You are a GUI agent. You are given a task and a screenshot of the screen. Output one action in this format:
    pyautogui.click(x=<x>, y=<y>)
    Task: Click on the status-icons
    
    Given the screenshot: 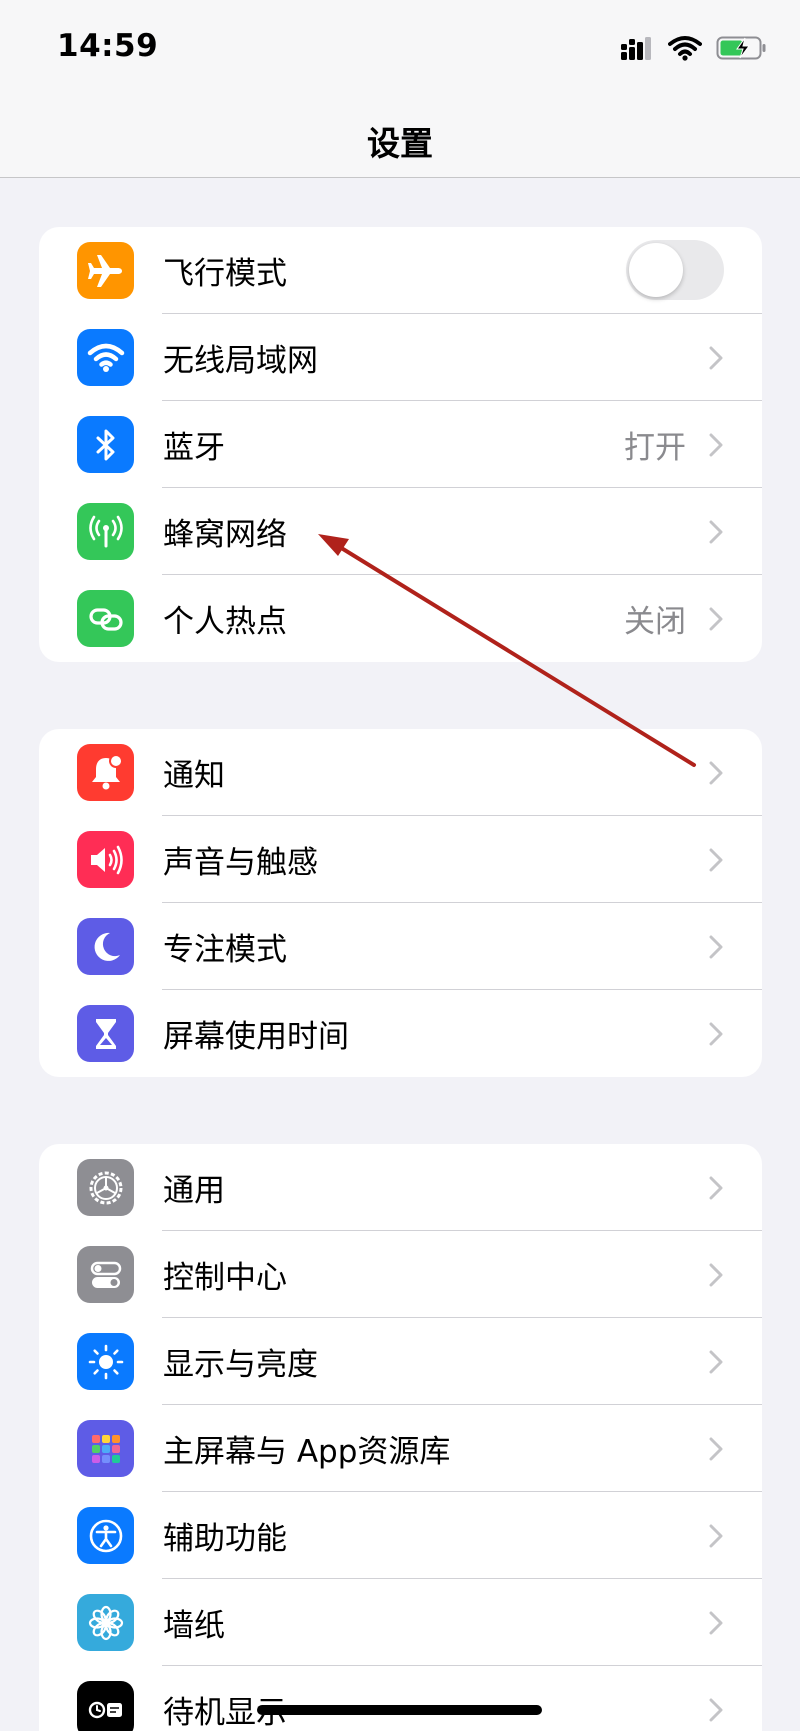 What is the action you would take?
    pyautogui.click(x=694, y=48)
    